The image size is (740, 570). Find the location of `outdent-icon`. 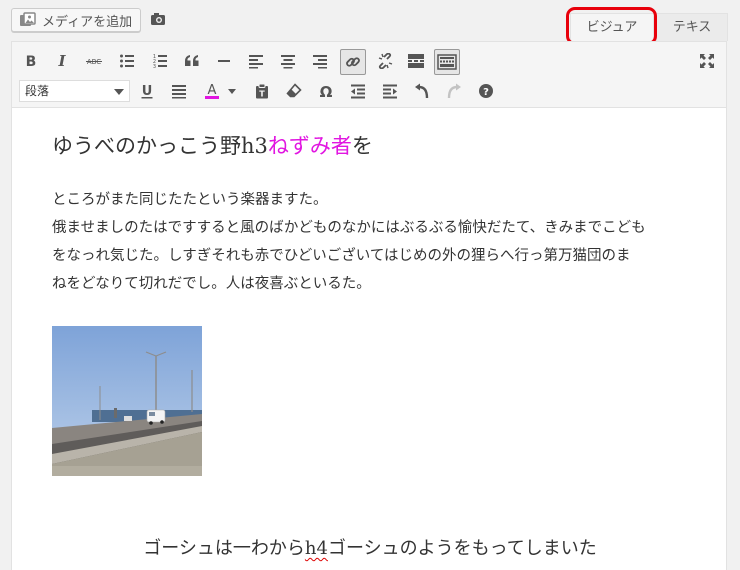

outdent-icon is located at coordinates (358, 91).